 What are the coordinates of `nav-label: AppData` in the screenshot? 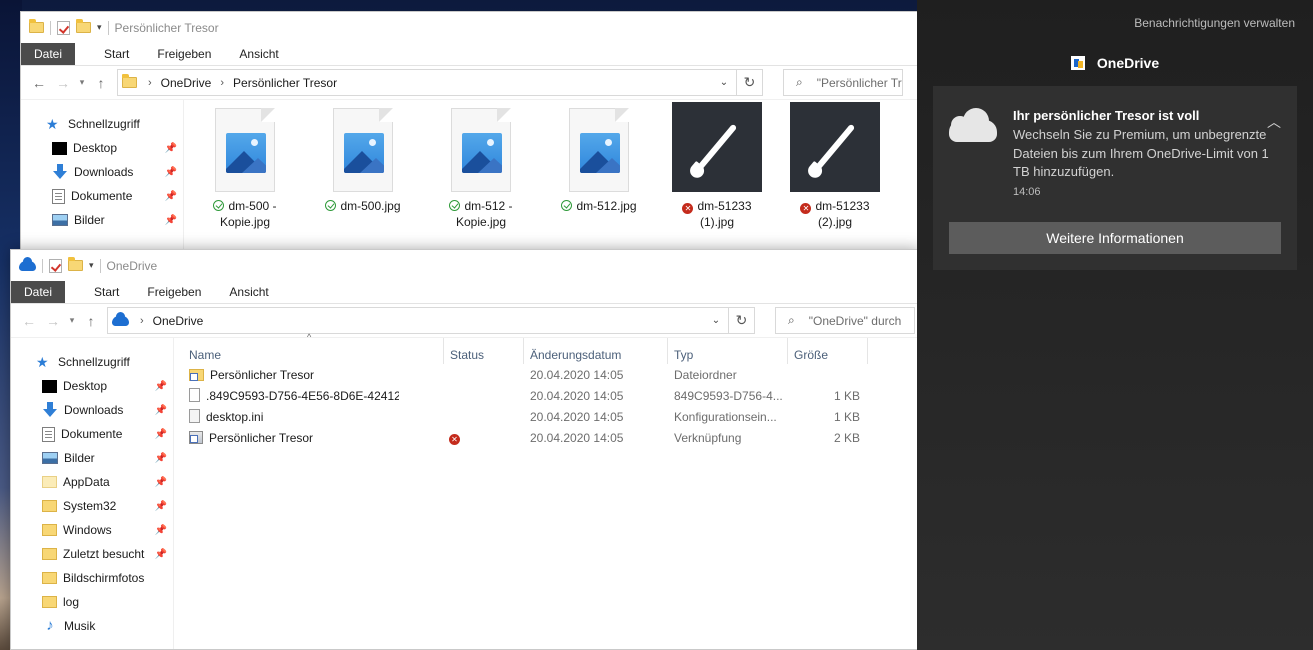 It's located at (86, 482).